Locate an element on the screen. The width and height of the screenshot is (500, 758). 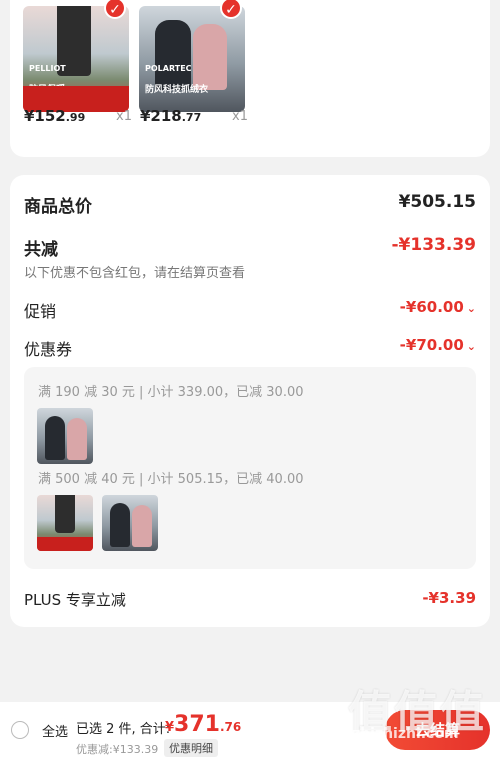
promo-value: -¥60.00 is located at coordinates (431, 307).